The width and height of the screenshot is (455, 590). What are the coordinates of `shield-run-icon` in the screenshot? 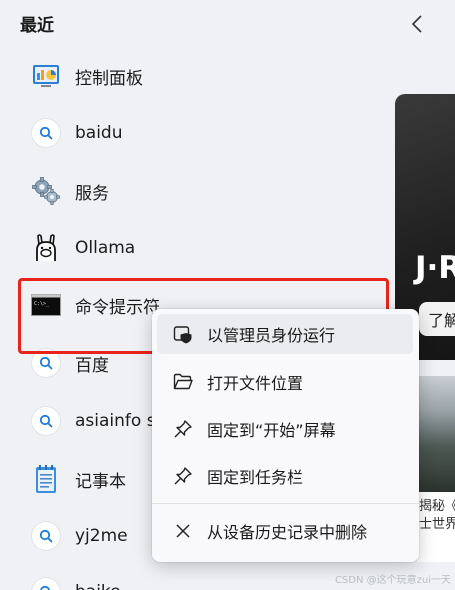 It's located at (183, 334).